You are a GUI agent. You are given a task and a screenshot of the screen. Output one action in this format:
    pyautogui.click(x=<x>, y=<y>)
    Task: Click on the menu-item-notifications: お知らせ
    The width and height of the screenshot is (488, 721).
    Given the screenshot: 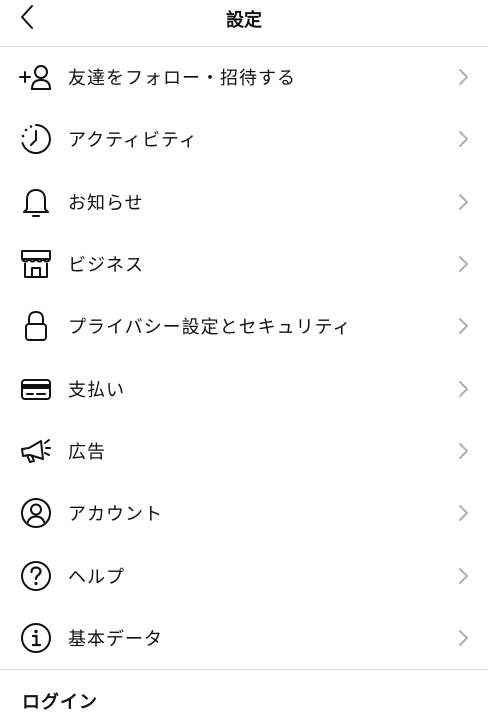 What is the action you would take?
    pyautogui.click(x=244, y=202)
    